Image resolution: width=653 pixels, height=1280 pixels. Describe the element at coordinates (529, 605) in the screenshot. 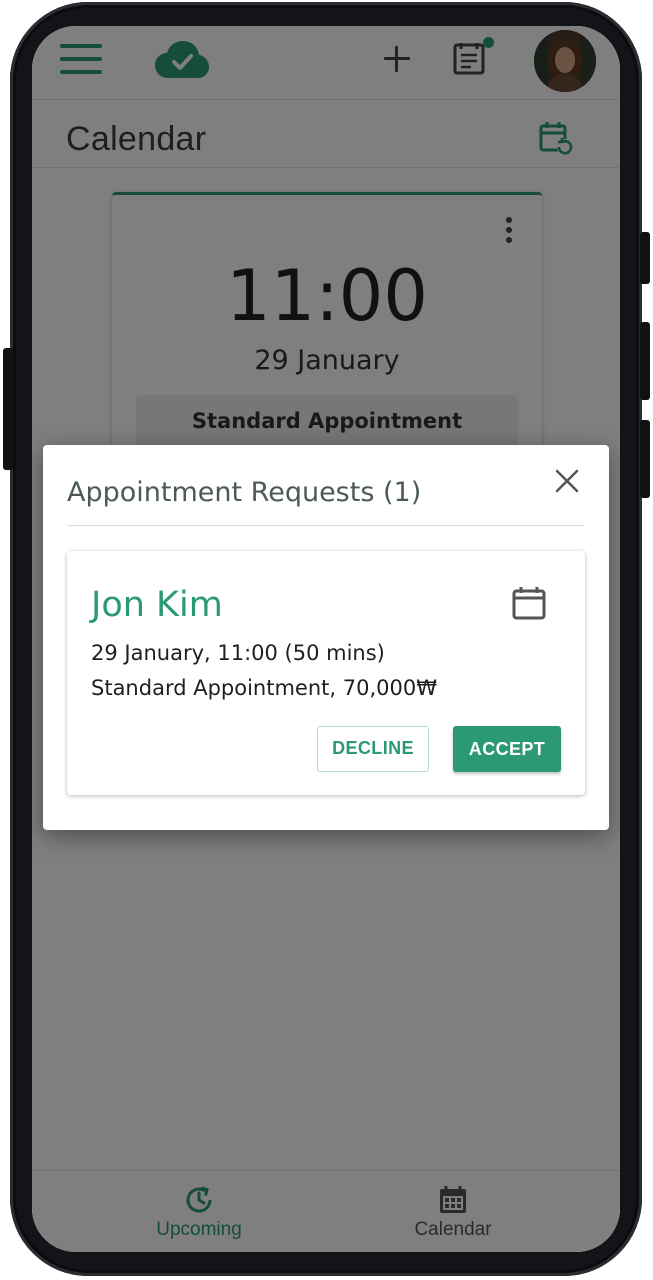

I see `calendar-icon` at that location.